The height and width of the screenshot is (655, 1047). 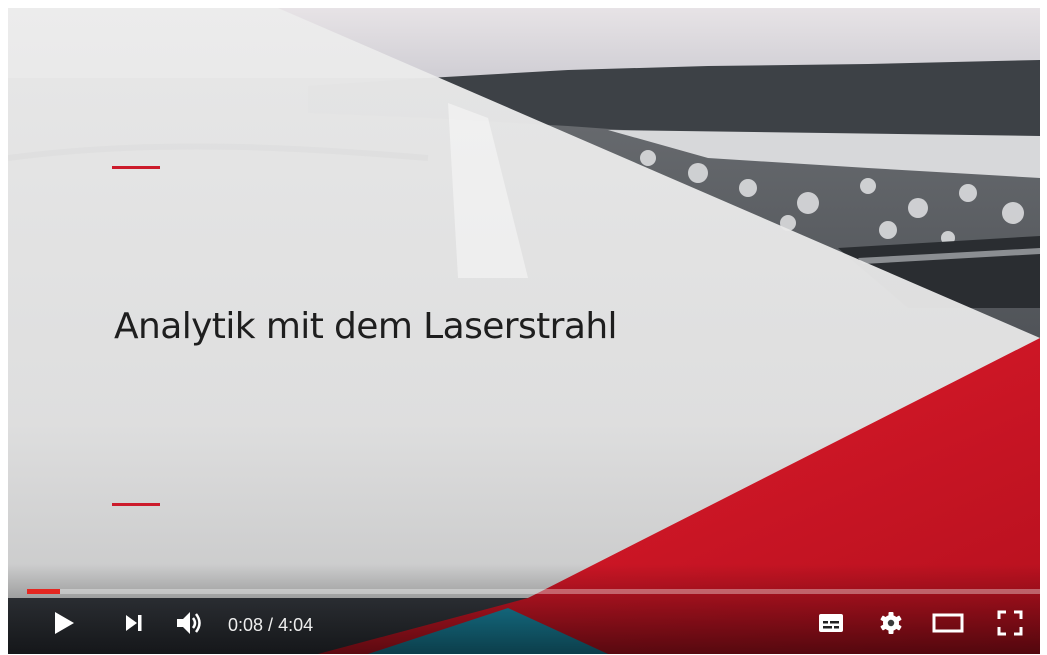 I want to click on top-accent-line, so click(x=136, y=167).